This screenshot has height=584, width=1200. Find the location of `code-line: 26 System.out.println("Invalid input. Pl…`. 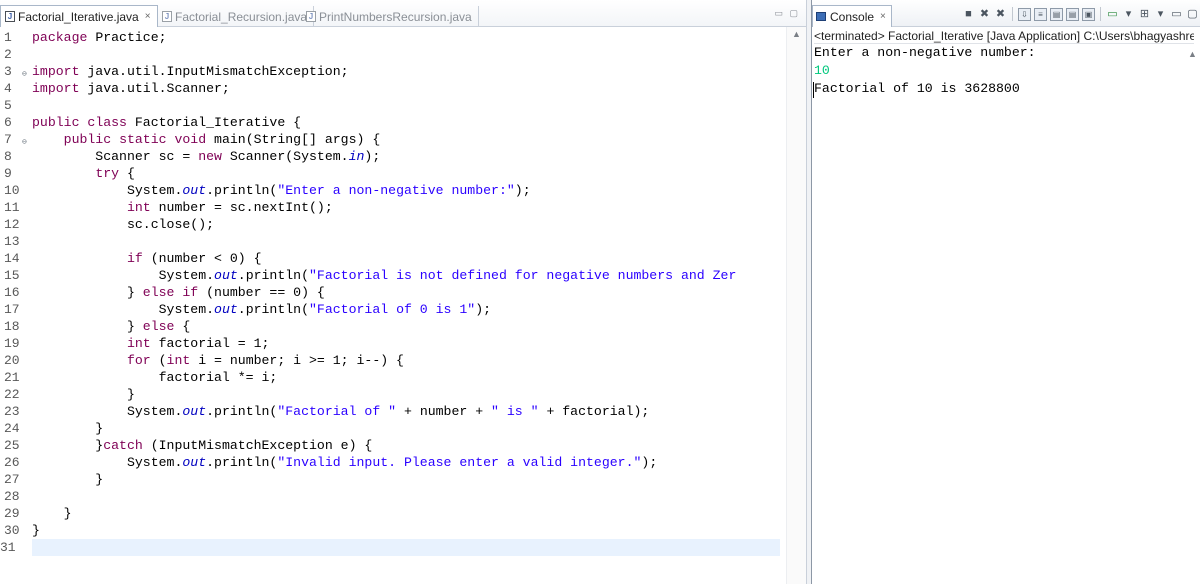

code-line: 26 System.out.println("Invalid input. Pl… is located at coordinates (393, 462).